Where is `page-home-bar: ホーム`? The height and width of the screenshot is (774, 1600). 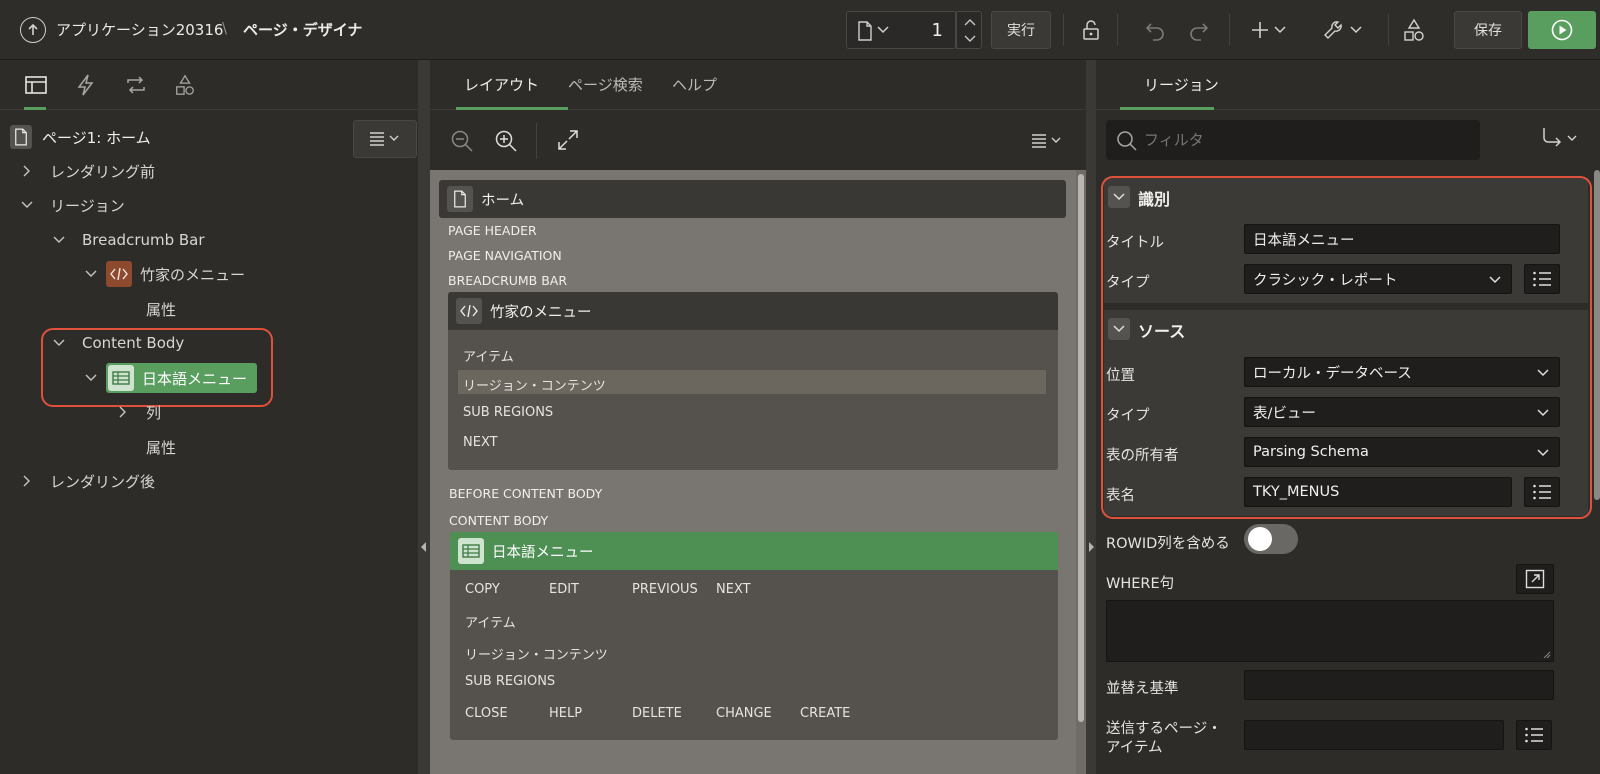
page-home-bar: ホーム is located at coordinates (752, 199).